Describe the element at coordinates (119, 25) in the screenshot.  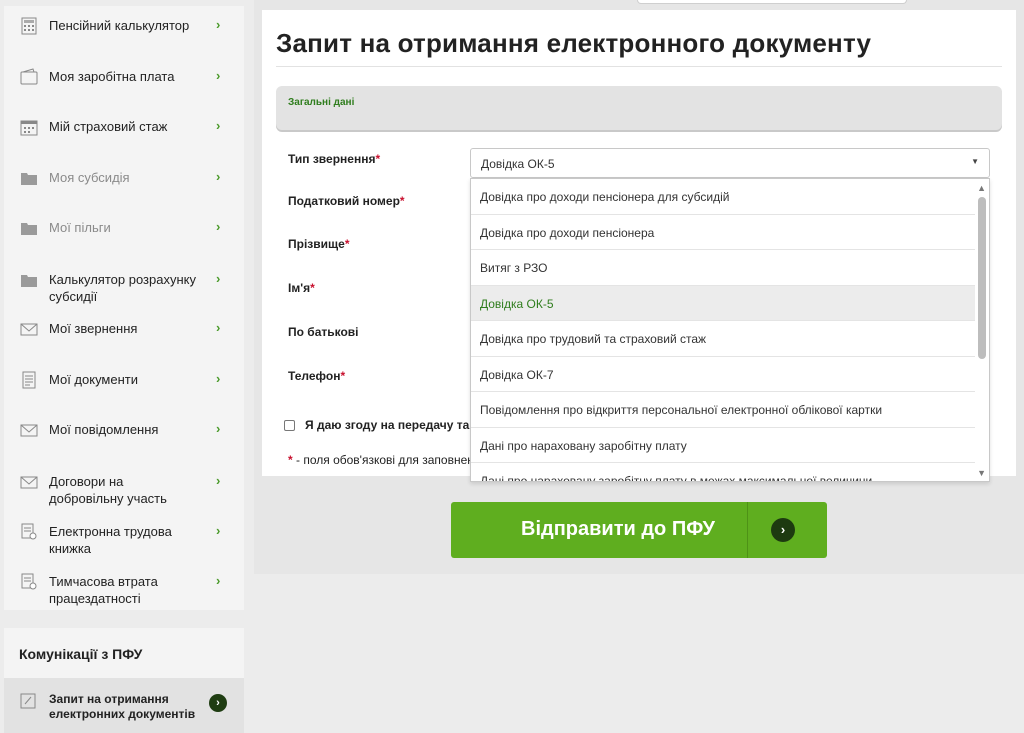
I see `sidebar-item-label: Пенсійний калькулятор` at that location.